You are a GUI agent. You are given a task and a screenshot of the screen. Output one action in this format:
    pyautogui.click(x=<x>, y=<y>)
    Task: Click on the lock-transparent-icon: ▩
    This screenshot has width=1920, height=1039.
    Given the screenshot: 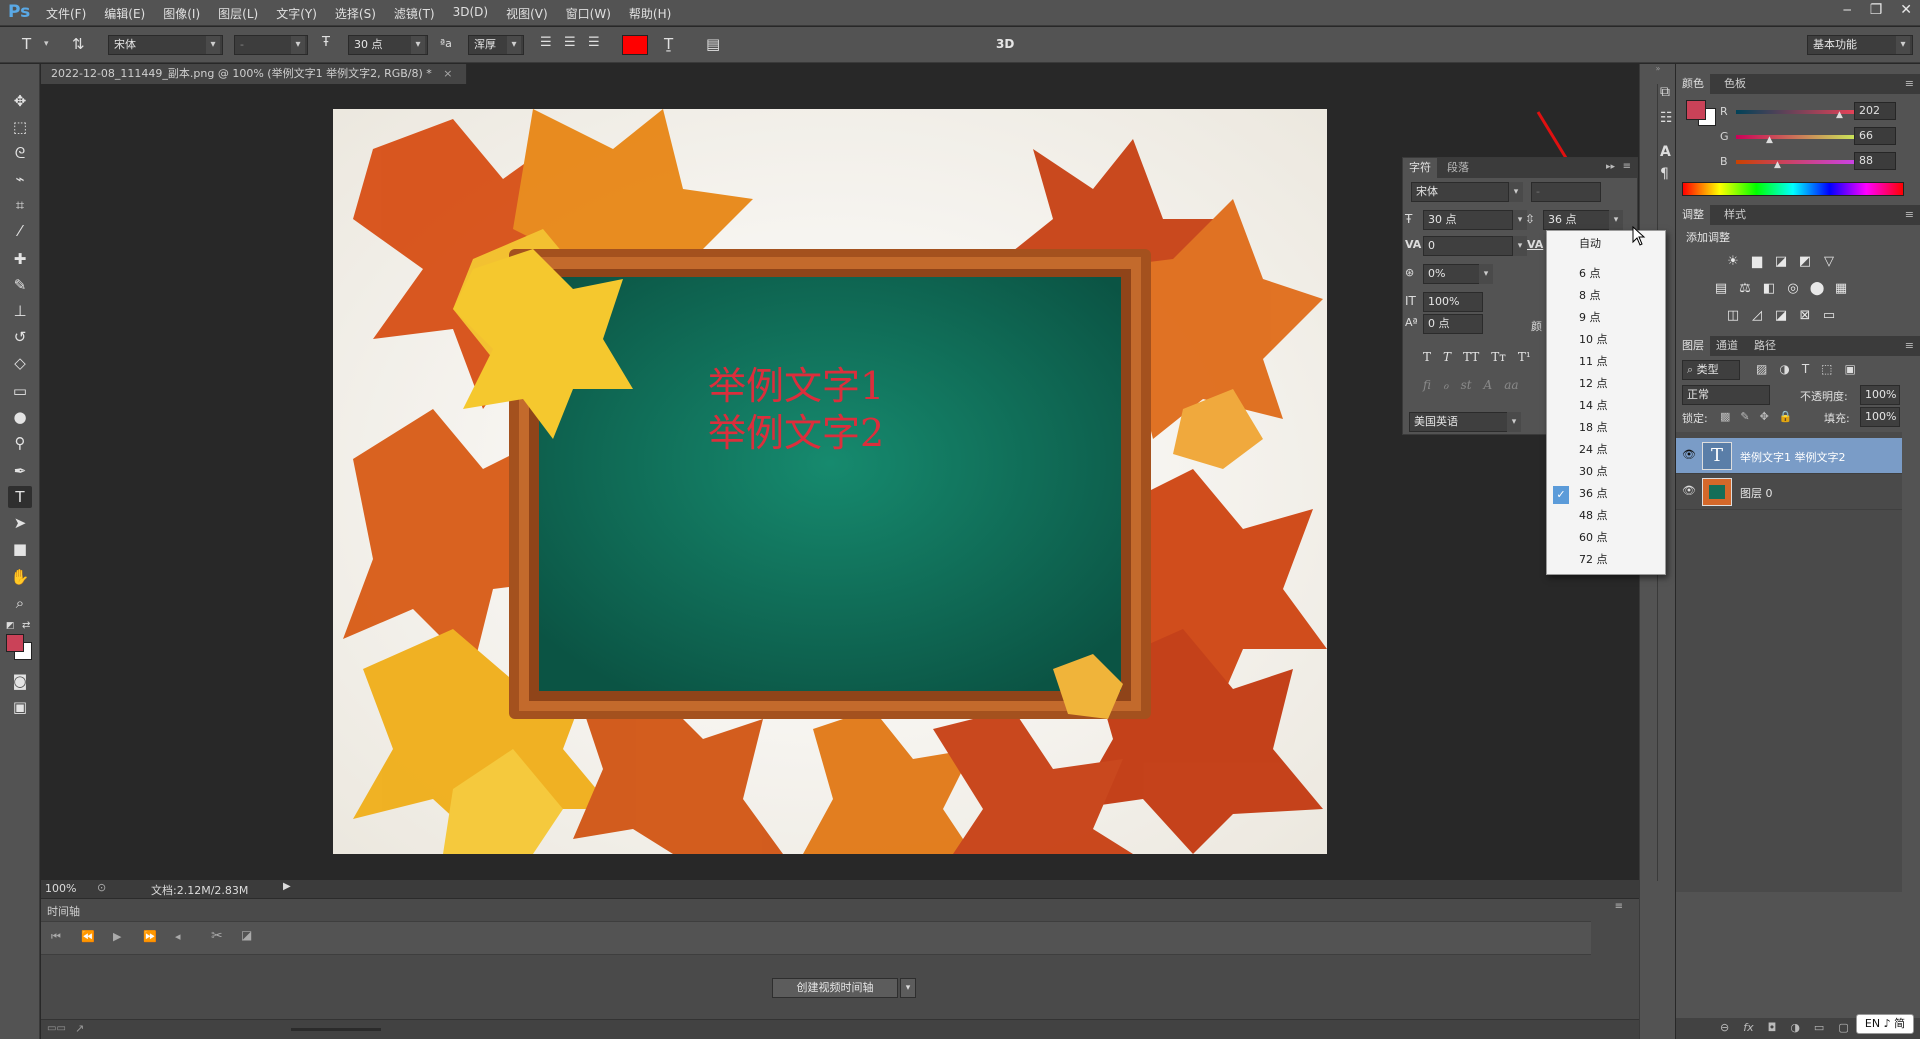 What is the action you would take?
    pyautogui.click(x=1725, y=416)
    